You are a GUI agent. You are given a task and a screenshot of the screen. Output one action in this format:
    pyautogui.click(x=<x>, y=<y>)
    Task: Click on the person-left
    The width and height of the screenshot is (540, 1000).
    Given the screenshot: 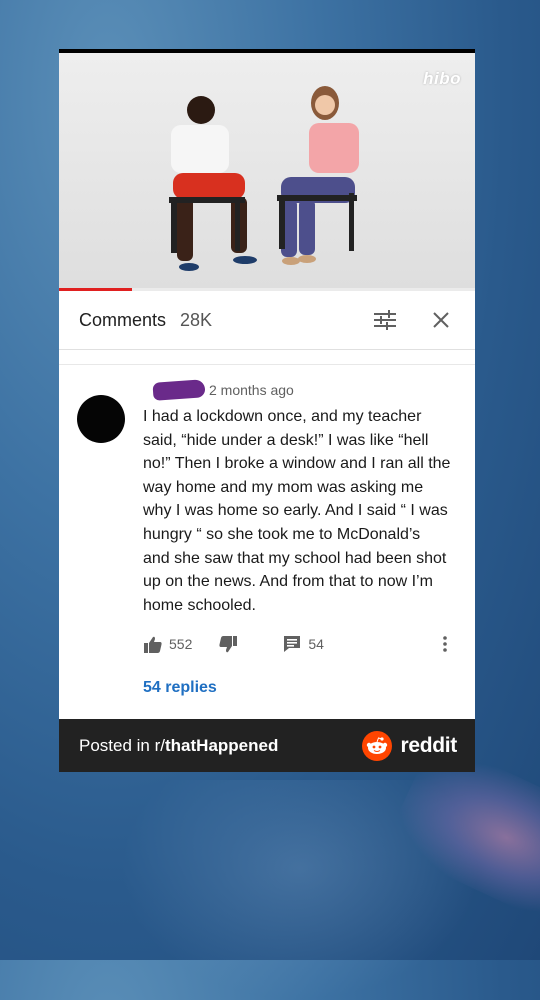 What is the action you would take?
    pyautogui.click(x=213, y=183)
    